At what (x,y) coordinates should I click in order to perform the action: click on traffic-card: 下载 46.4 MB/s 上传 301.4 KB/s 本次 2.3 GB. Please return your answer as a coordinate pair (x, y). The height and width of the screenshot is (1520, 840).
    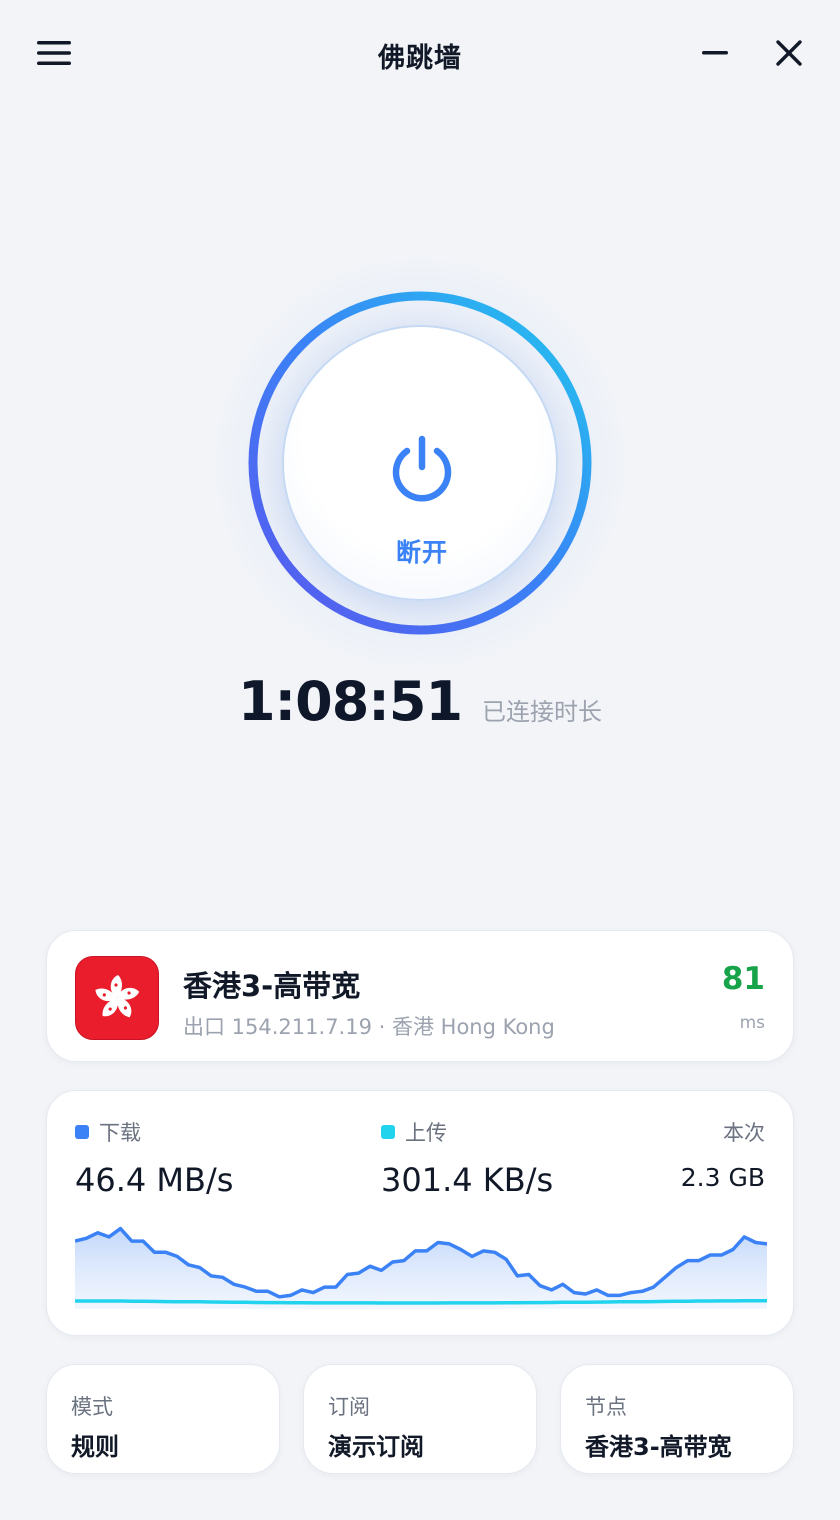
    Looking at the image, I should click on (420, 1213).